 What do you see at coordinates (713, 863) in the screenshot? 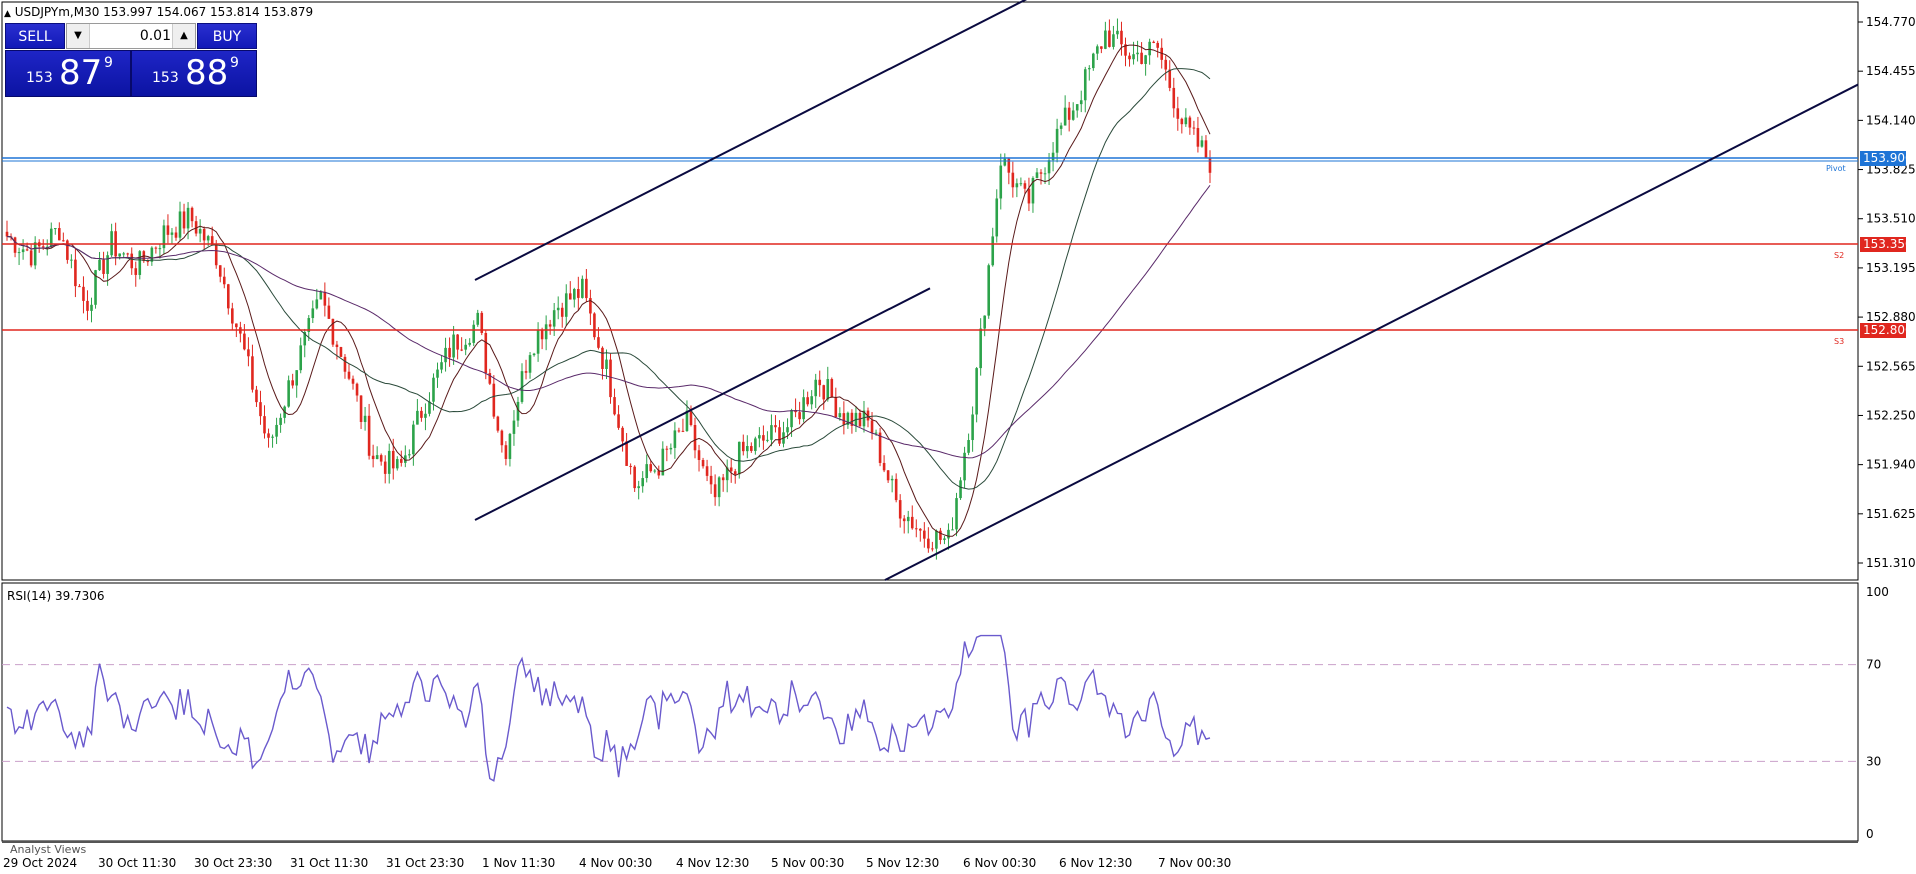
I see `date-label: 4 Nov 12:30` at bounding box center [713, 863].